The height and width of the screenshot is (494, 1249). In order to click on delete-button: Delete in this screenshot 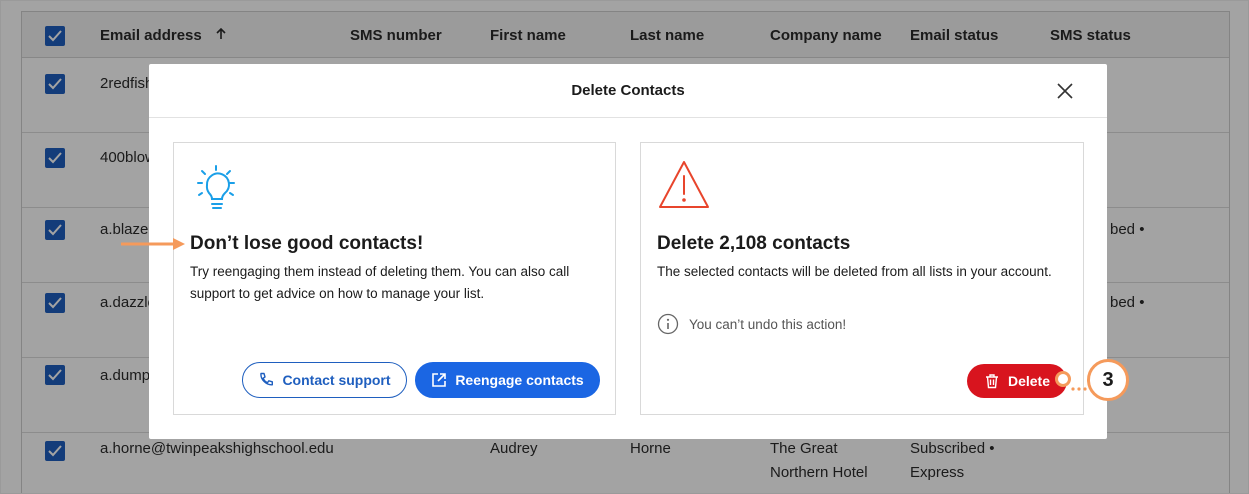, I will do `click(1017, 381)`.